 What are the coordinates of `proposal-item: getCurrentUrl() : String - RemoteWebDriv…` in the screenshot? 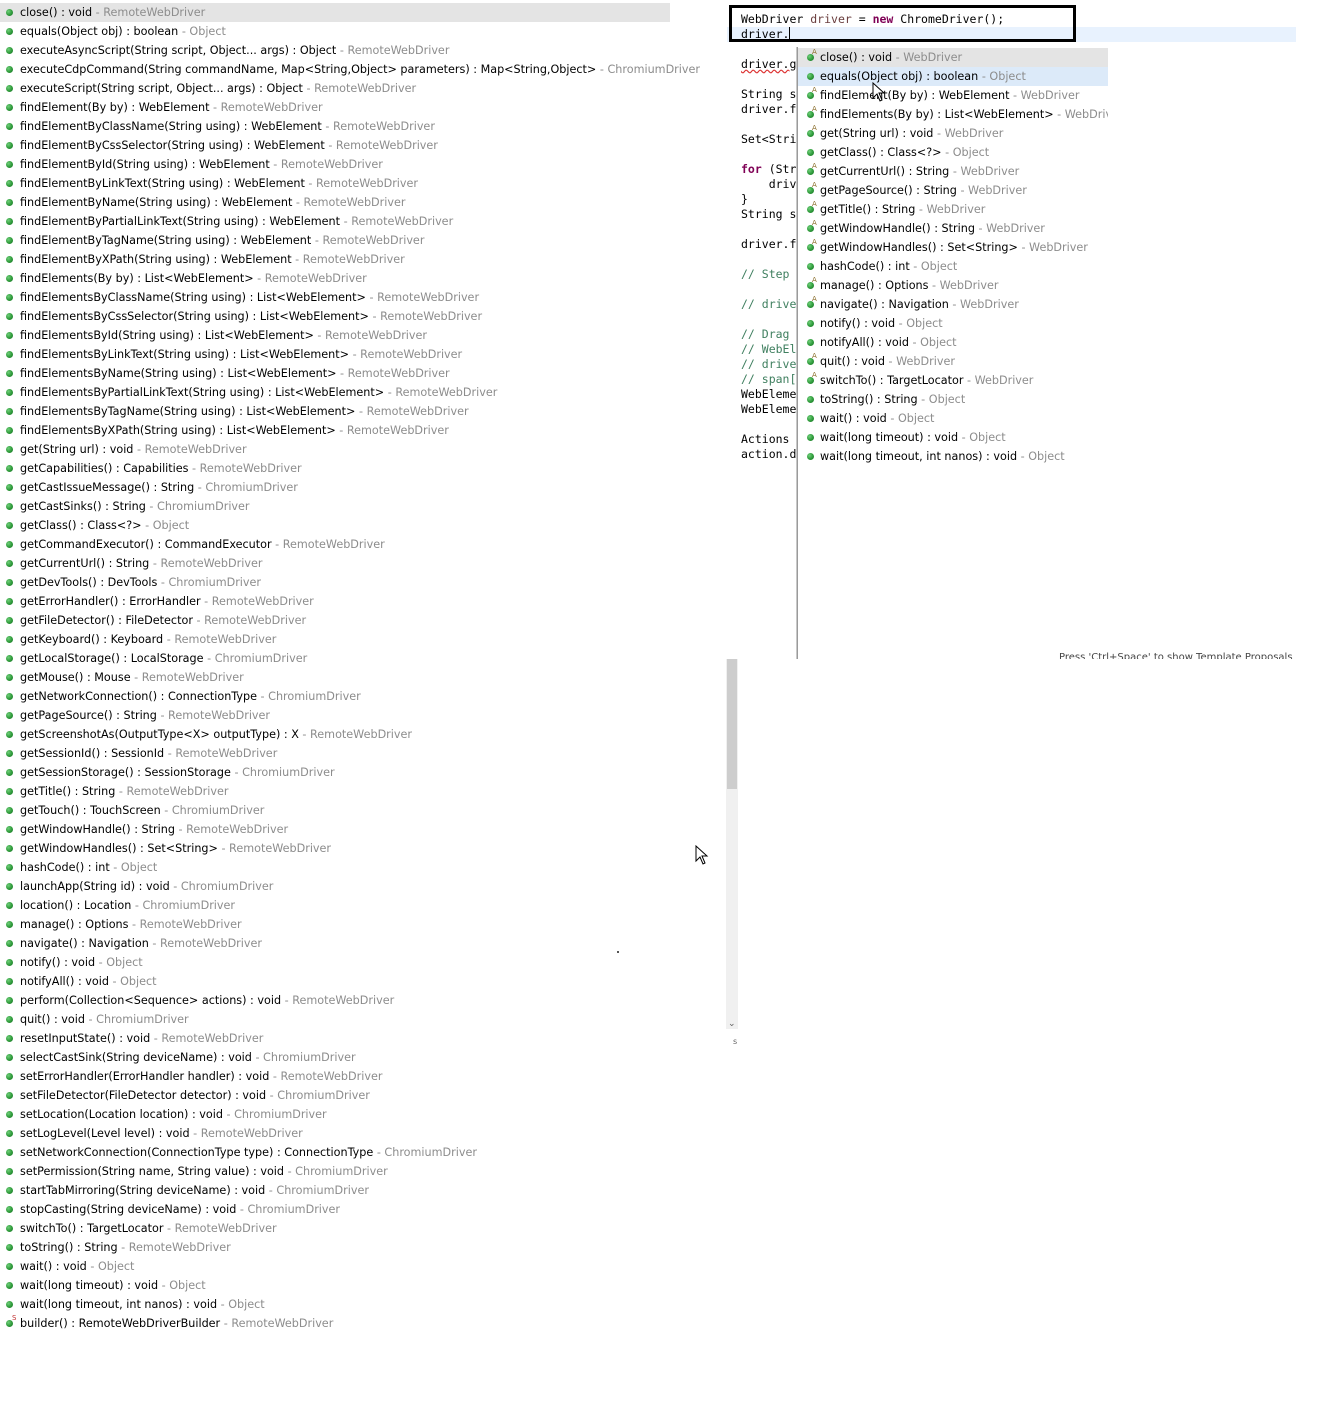 It's located at (335, 563).